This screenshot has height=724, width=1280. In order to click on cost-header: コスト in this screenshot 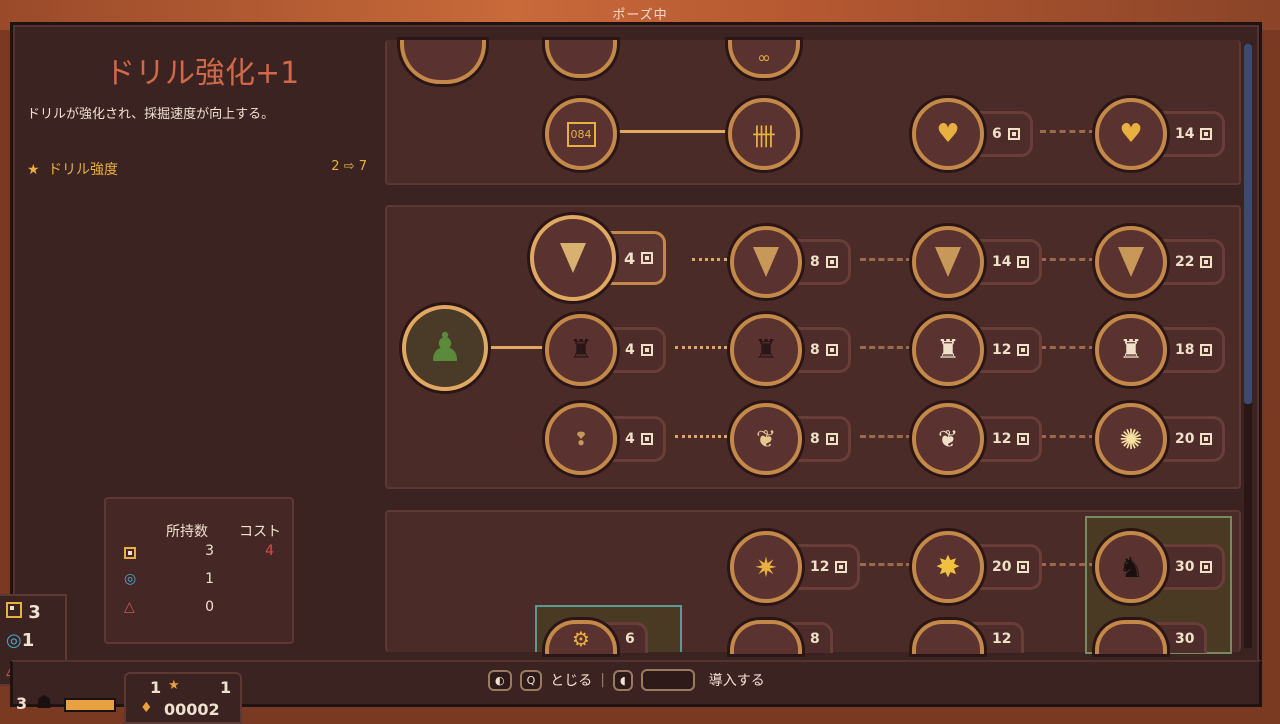, I will do `click(260, 532)`.